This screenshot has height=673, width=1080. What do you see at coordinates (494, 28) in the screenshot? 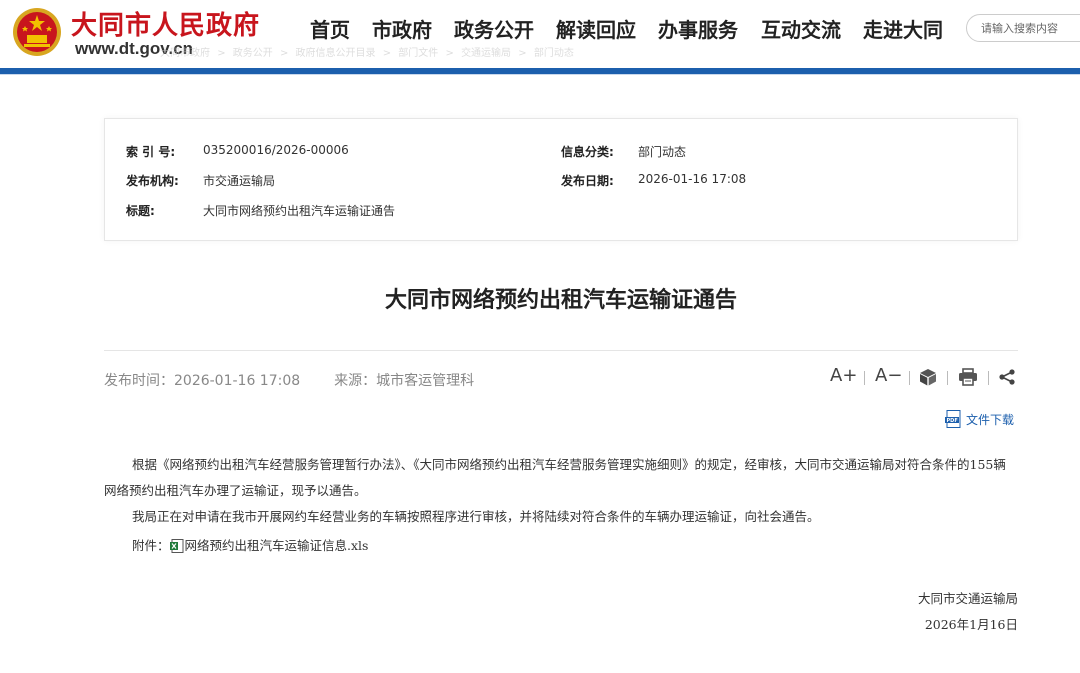
I see `nav-item-open-affairs: 政务公开` at bounding box center [494, 28].